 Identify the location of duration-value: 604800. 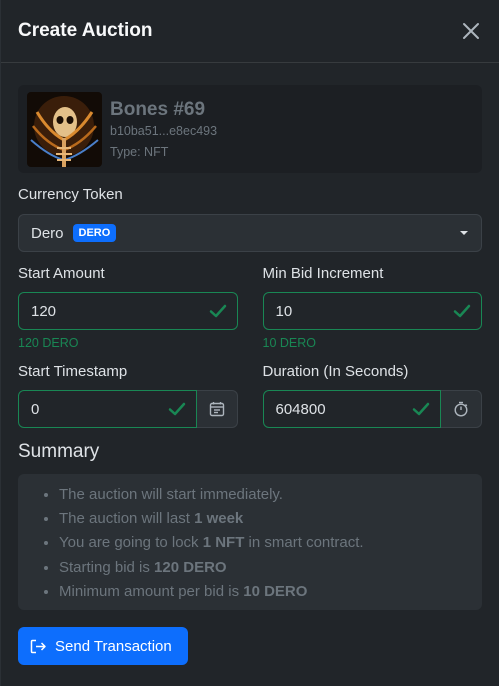
(300, 409).